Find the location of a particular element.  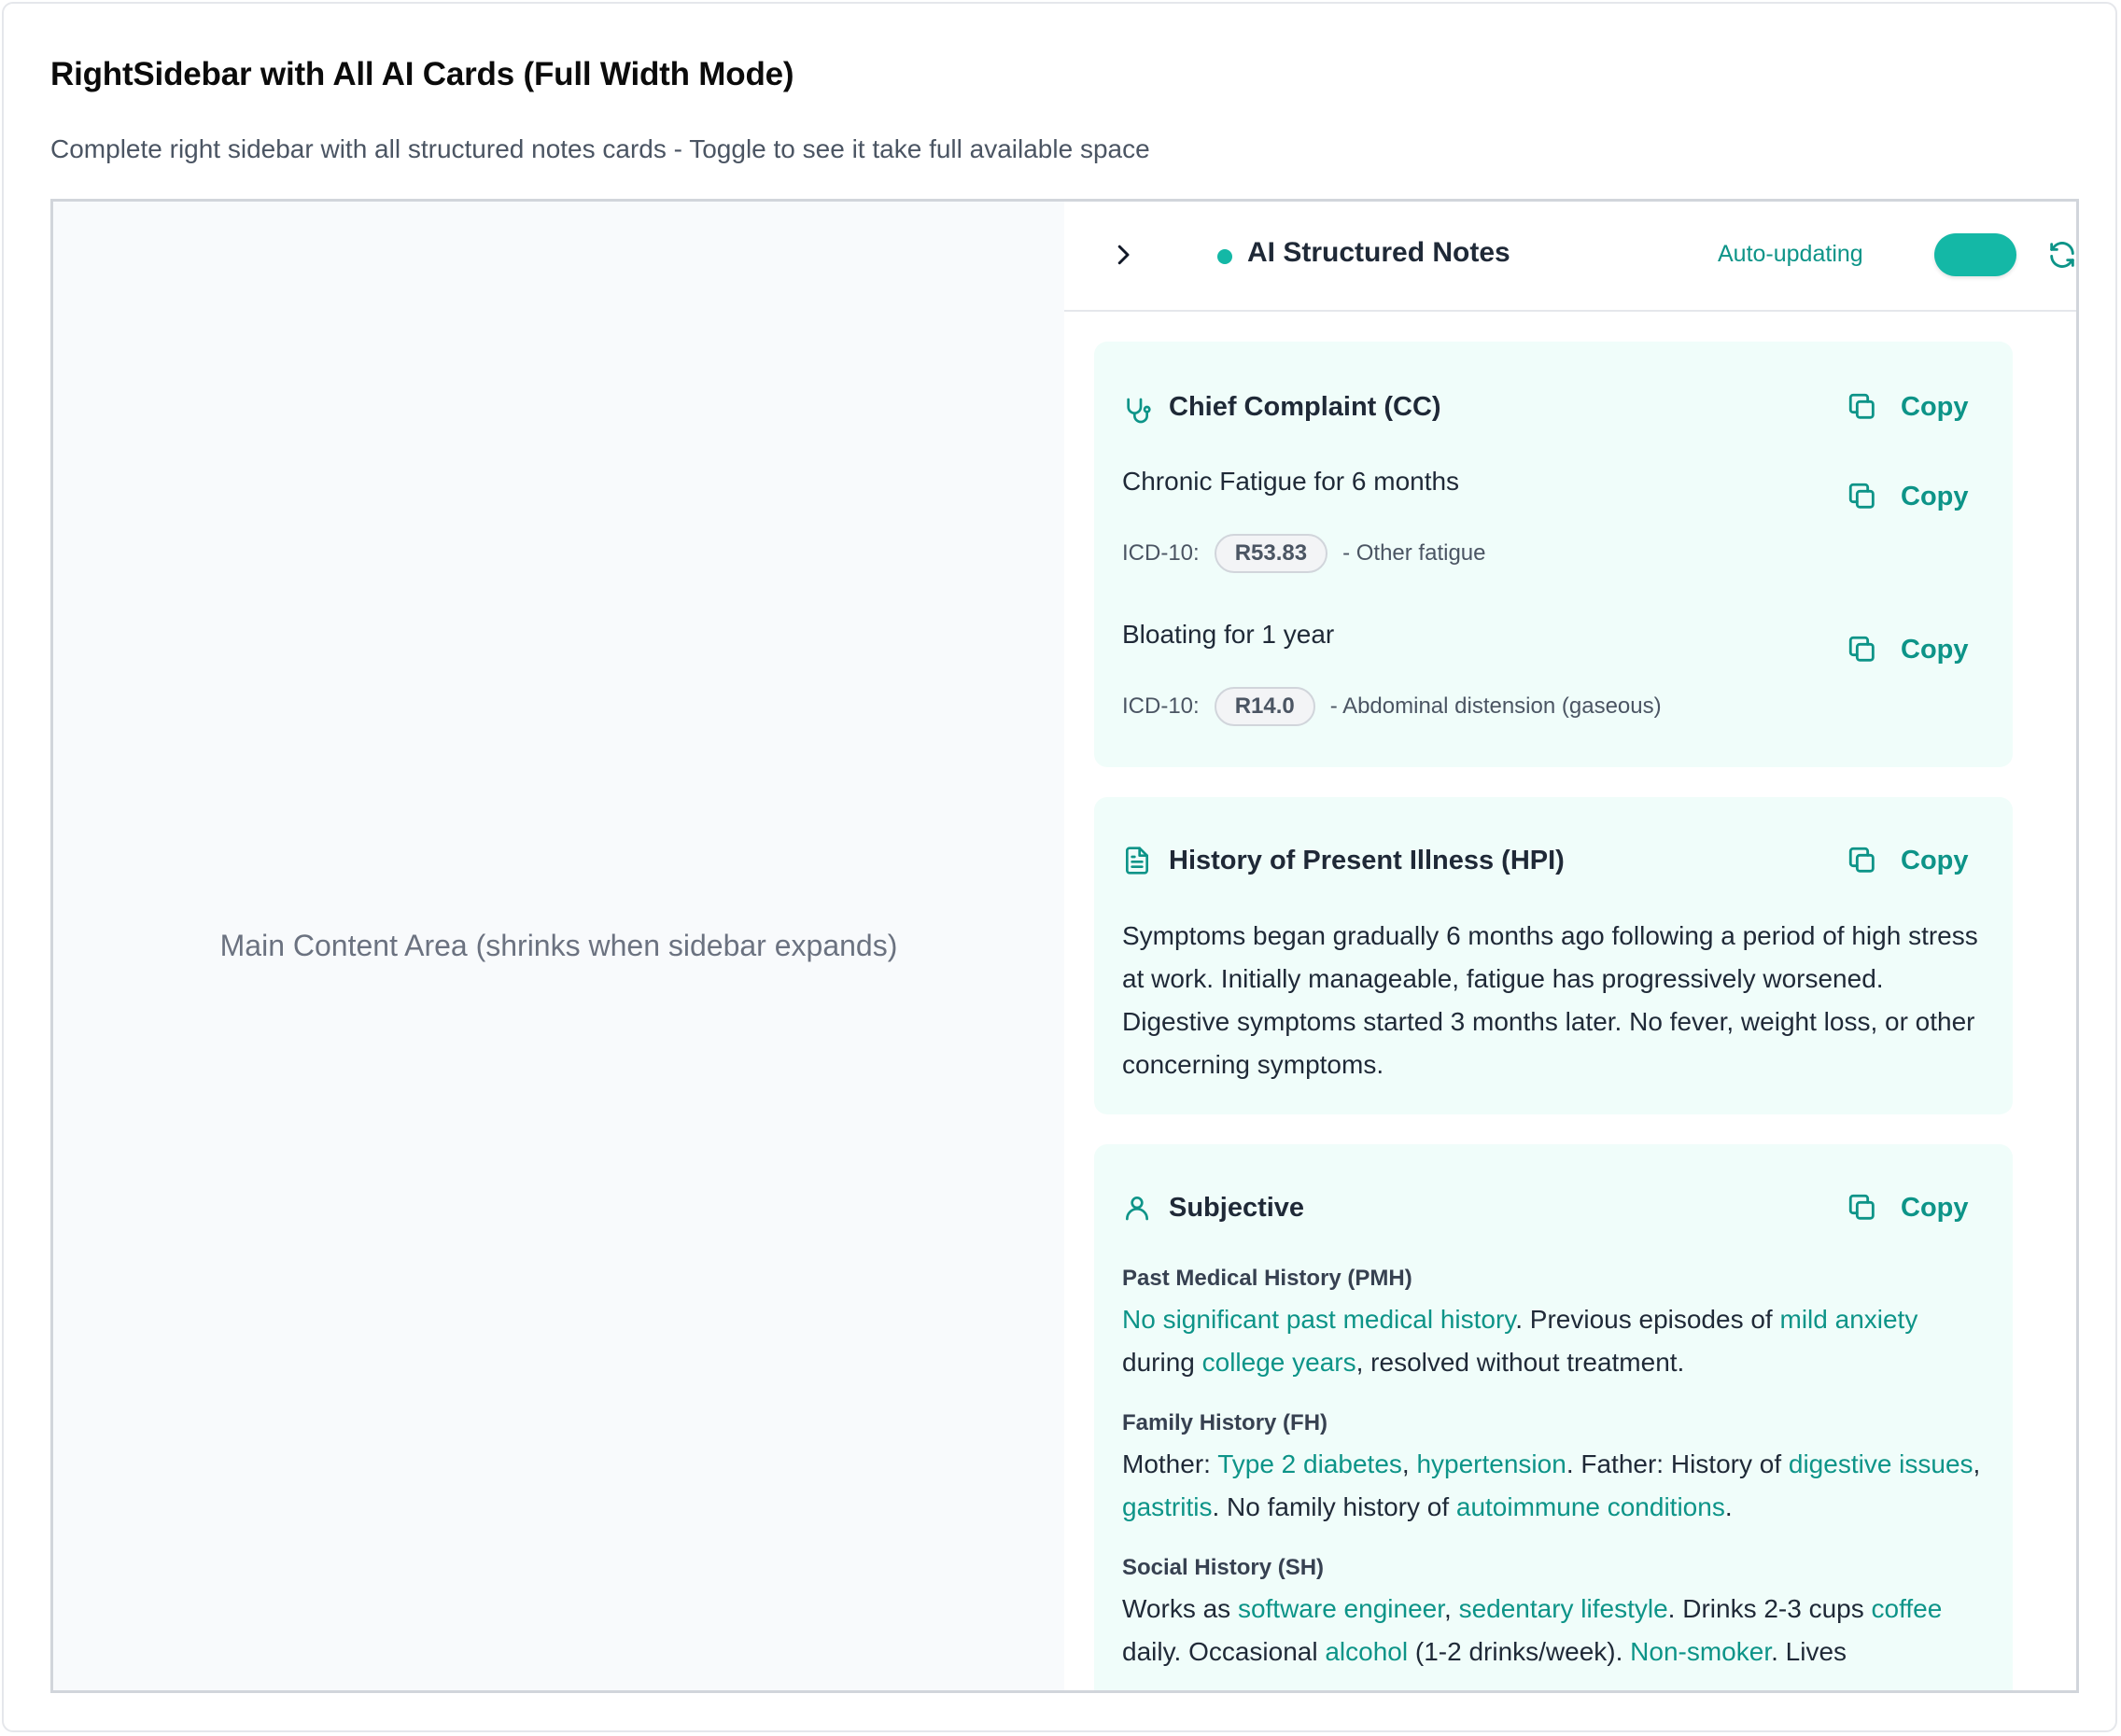

chevron-right-icon is located at coordinates (1123, 255).